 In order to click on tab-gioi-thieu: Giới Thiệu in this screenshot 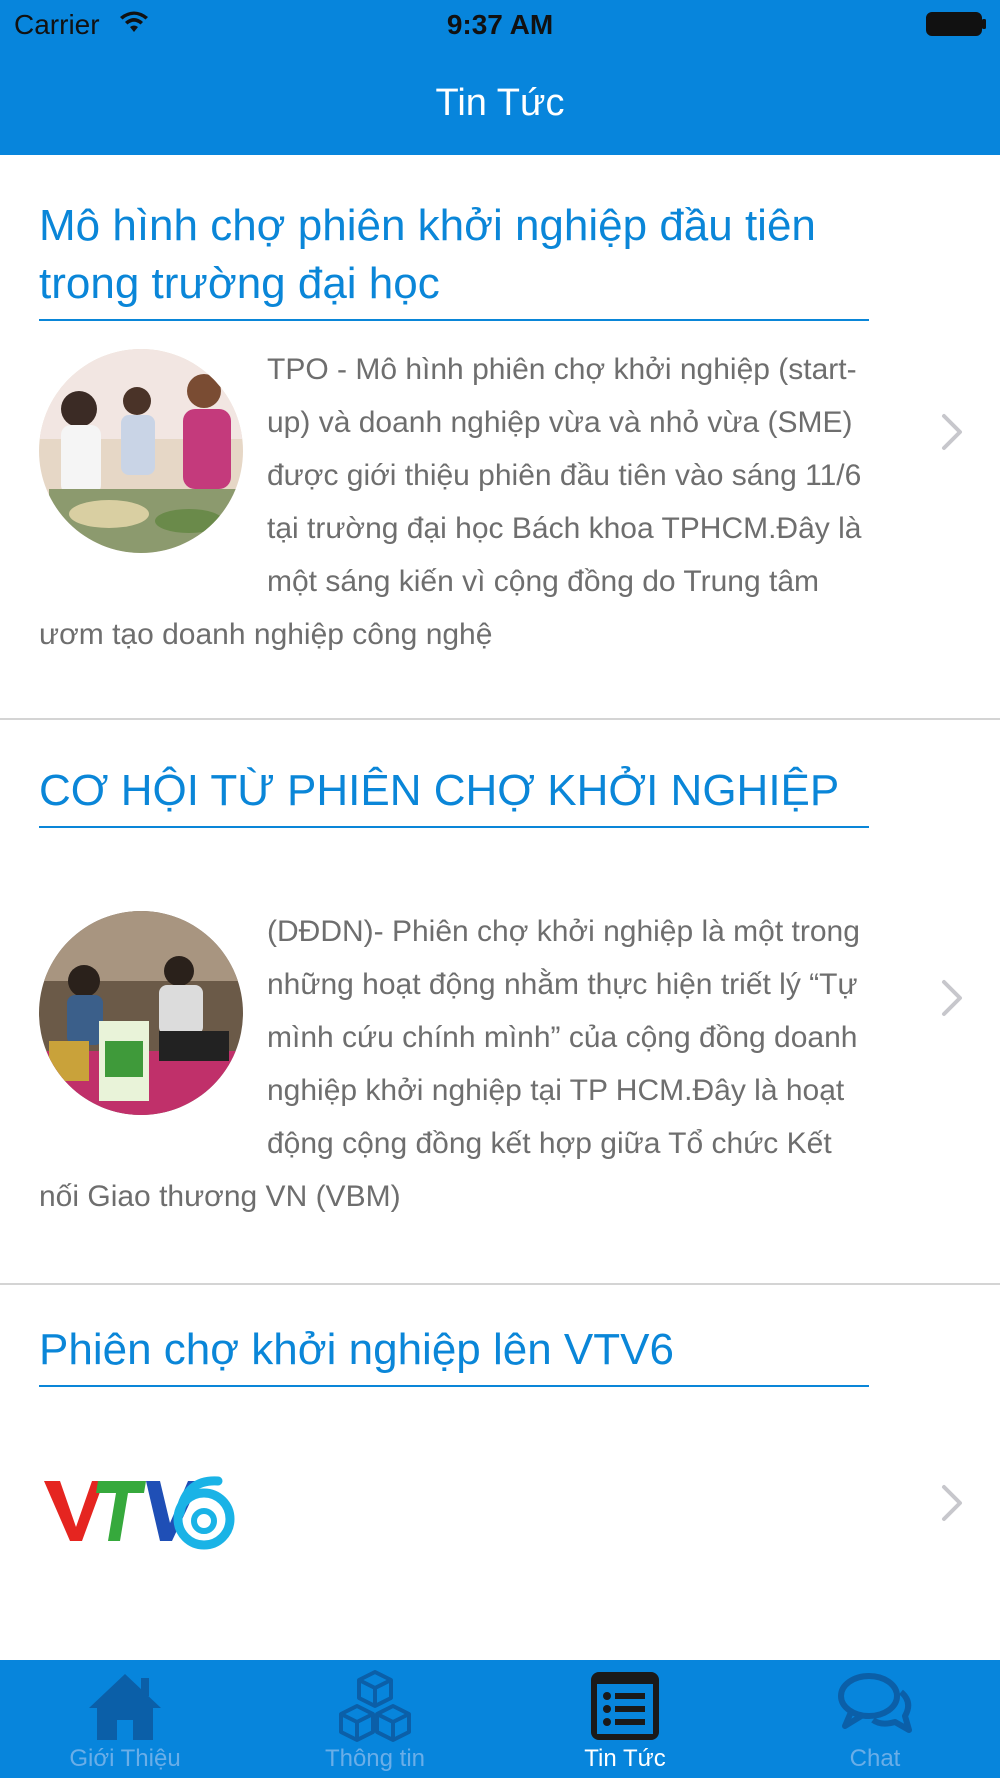, I will do `click(125, 1719)`.